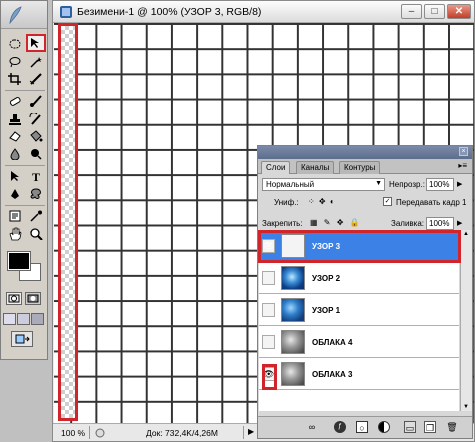  What do you see at coordinates (14, 216) in the screenshot?
I see `notes-tool` at bounding box center [14, 216].